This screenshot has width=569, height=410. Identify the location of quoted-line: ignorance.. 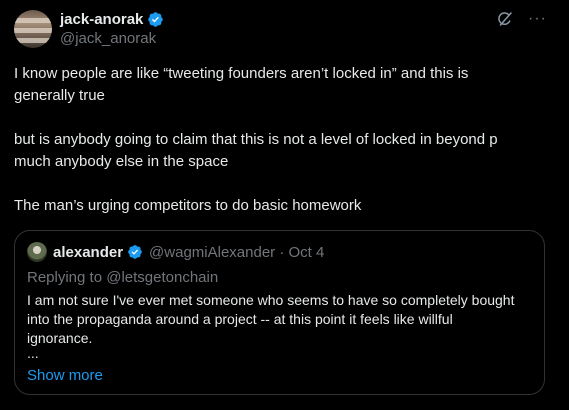
(60, 338).